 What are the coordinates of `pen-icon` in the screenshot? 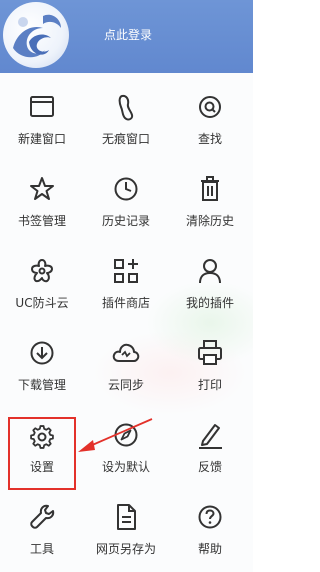 It's located at (210, 435).